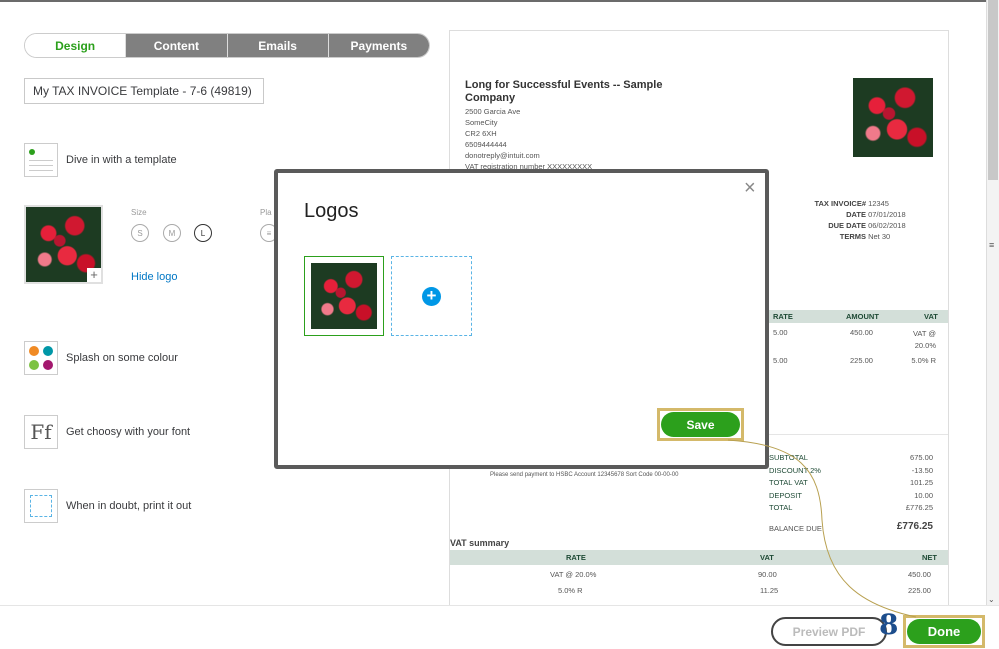  I want to click on size-m-button: M, so click(172, 233).